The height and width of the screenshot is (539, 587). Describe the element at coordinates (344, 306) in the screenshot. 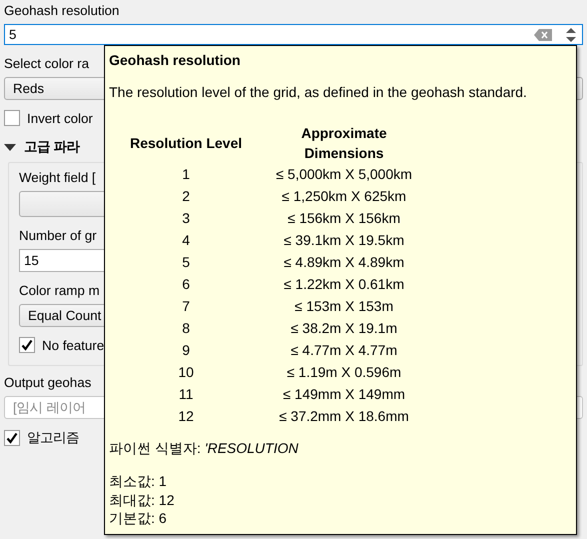

I see `table-cell-text: ≤ 153m X 153m` at that location.